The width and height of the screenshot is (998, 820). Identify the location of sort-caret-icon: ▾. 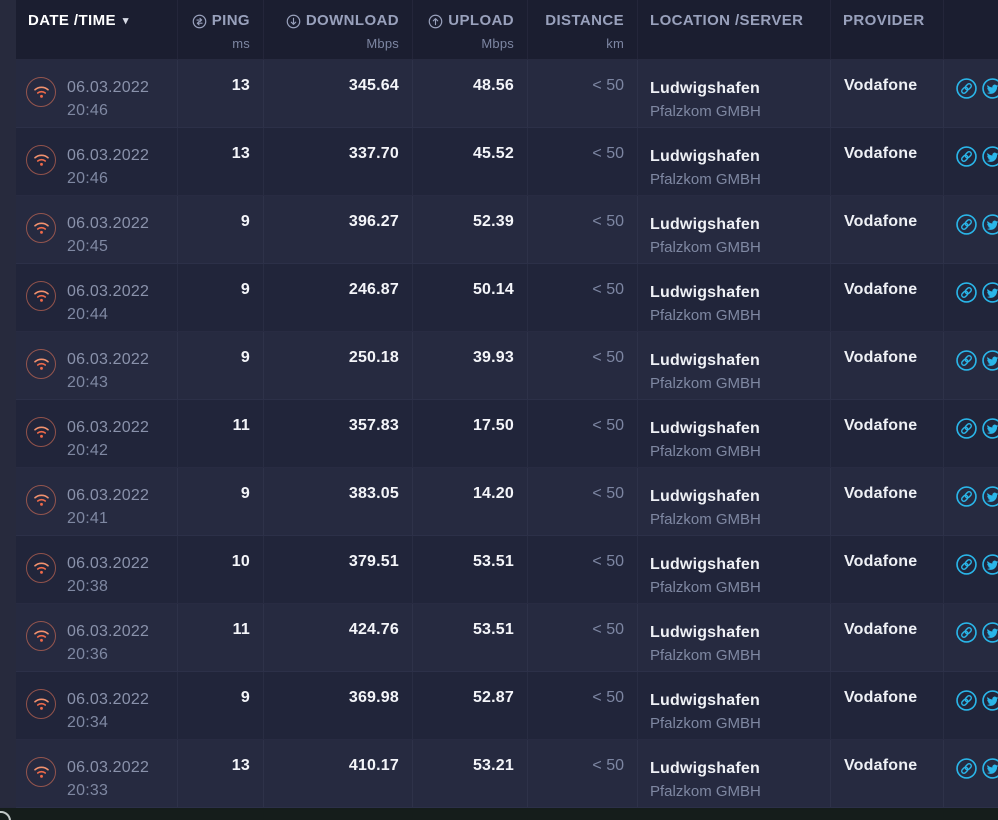
(125, 21).